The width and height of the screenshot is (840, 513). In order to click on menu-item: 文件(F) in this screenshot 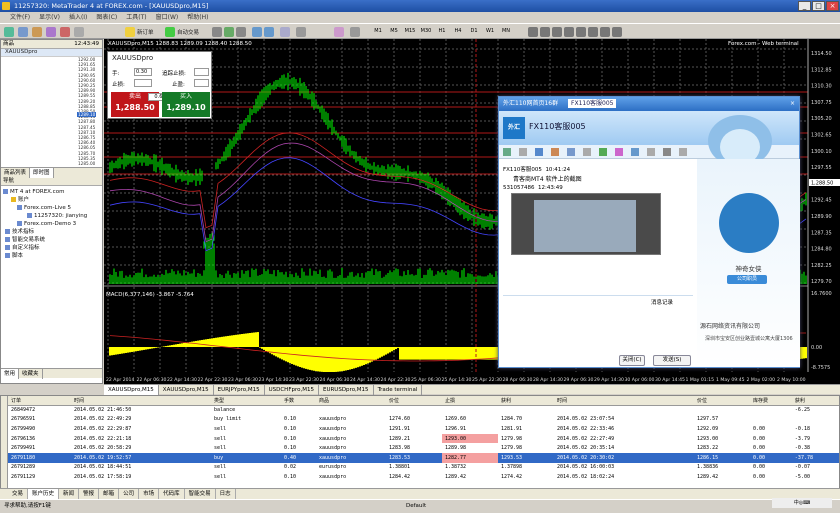, I will do `click(20, 17)`.